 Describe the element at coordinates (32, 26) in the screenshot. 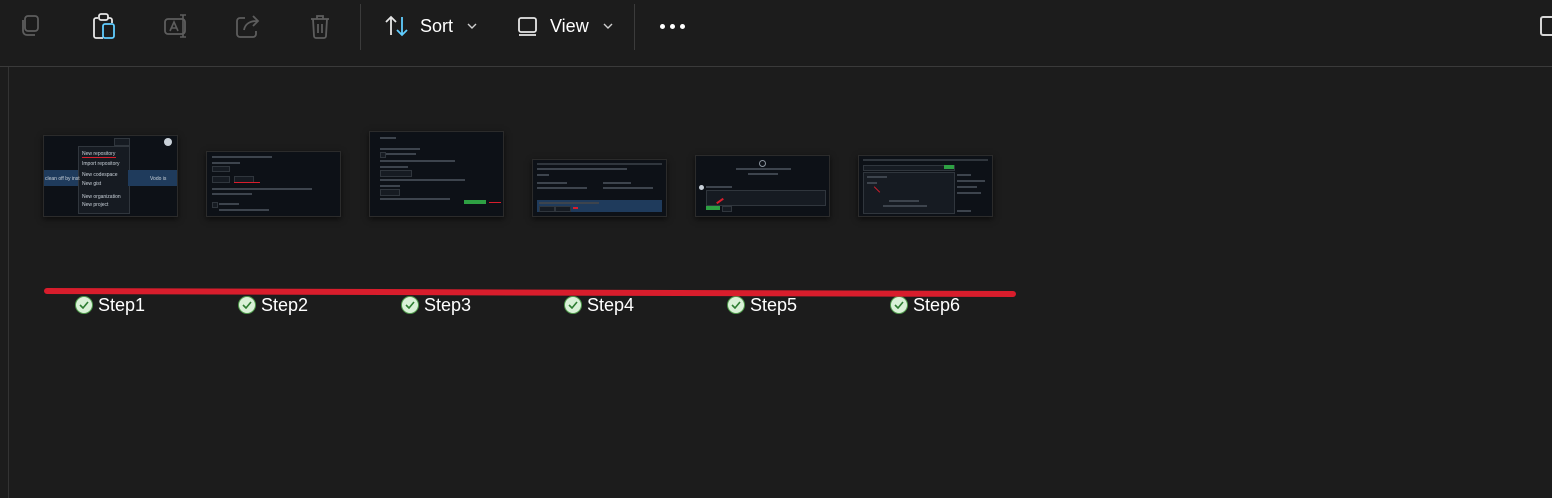

I see `copy-icon` at that location.